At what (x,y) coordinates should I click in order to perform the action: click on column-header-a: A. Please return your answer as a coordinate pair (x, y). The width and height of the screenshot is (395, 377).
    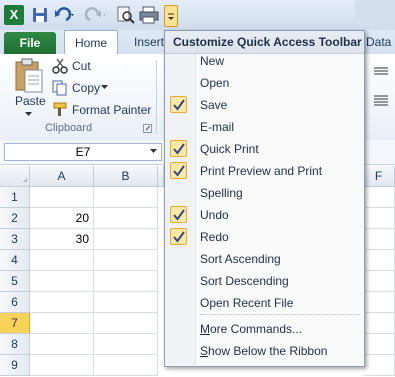
    Looking at the image, I should click on (62, 176).